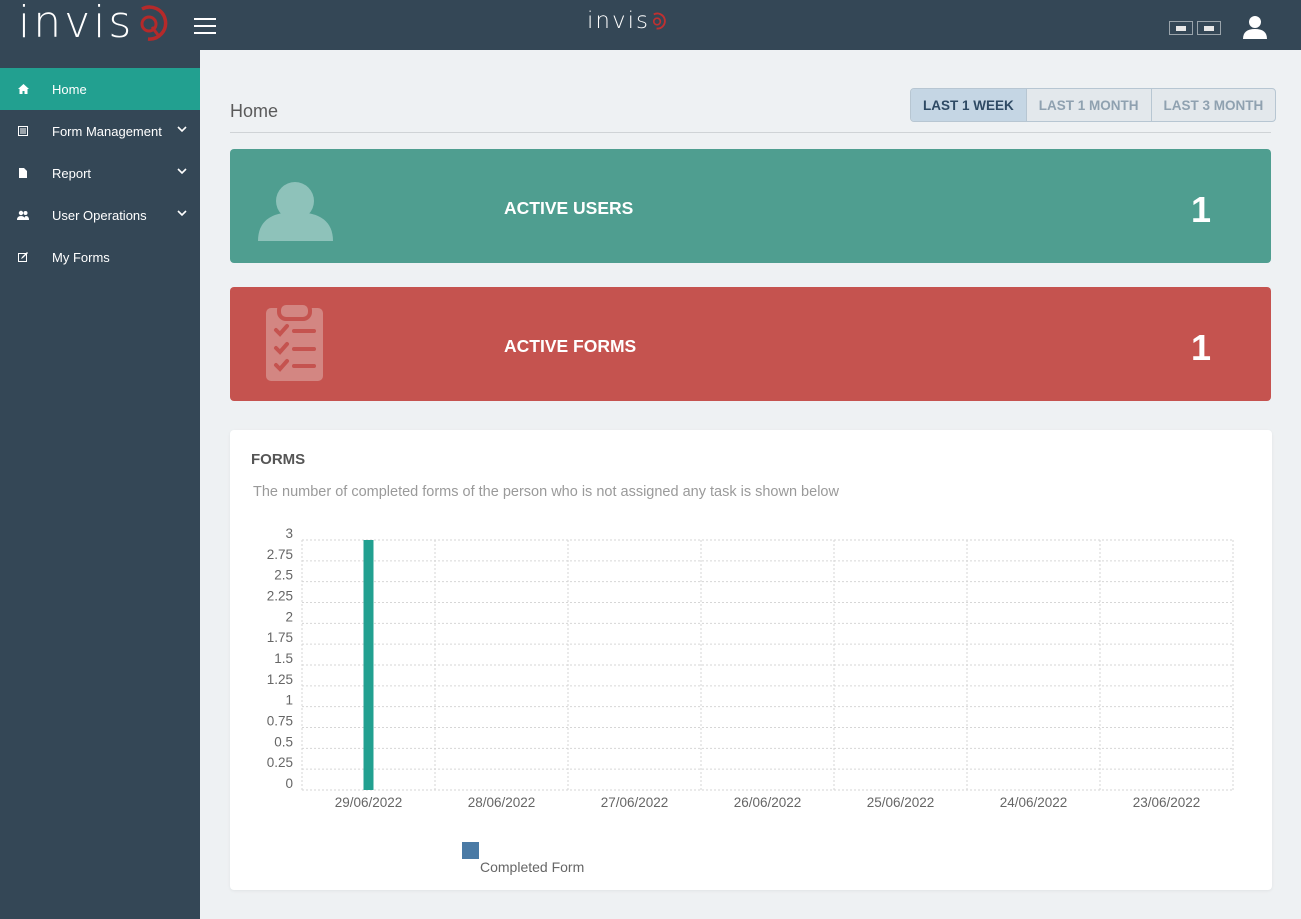 Image resolution: width=1301 pixels, height=919 pixels. What do you see at coordinates (618, 21) in the screenshot?
I see `center-logo-text: invis` at bounding box center [618, 21].